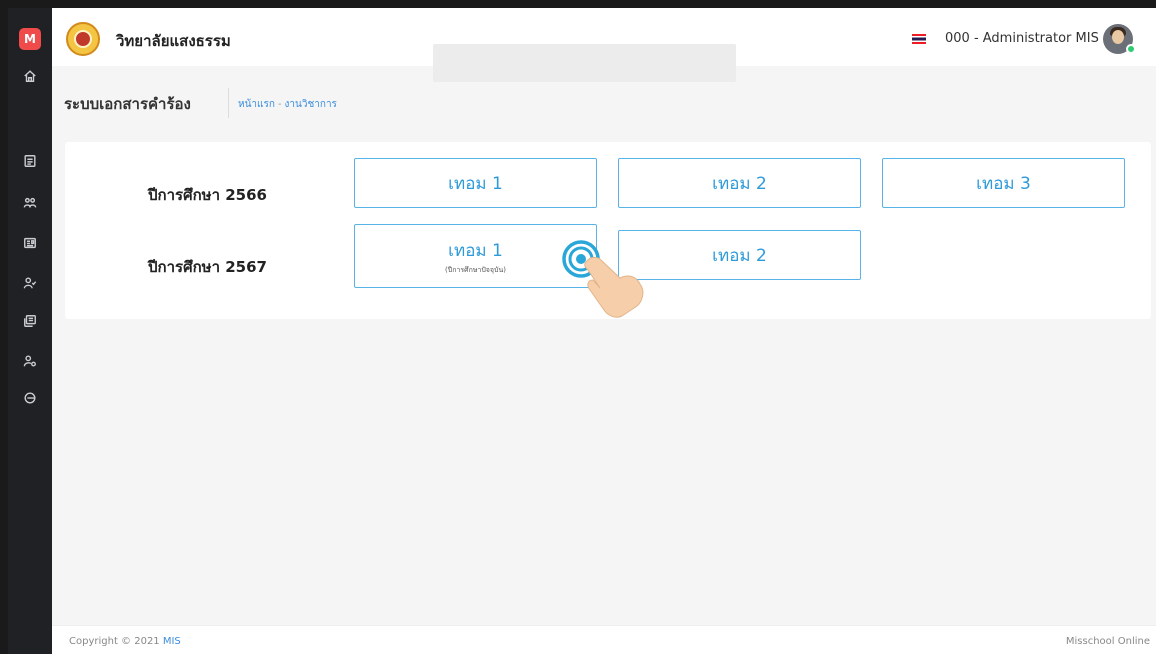  I want to click on term-button-2567-2: เทอม 2, so click(739, 255).